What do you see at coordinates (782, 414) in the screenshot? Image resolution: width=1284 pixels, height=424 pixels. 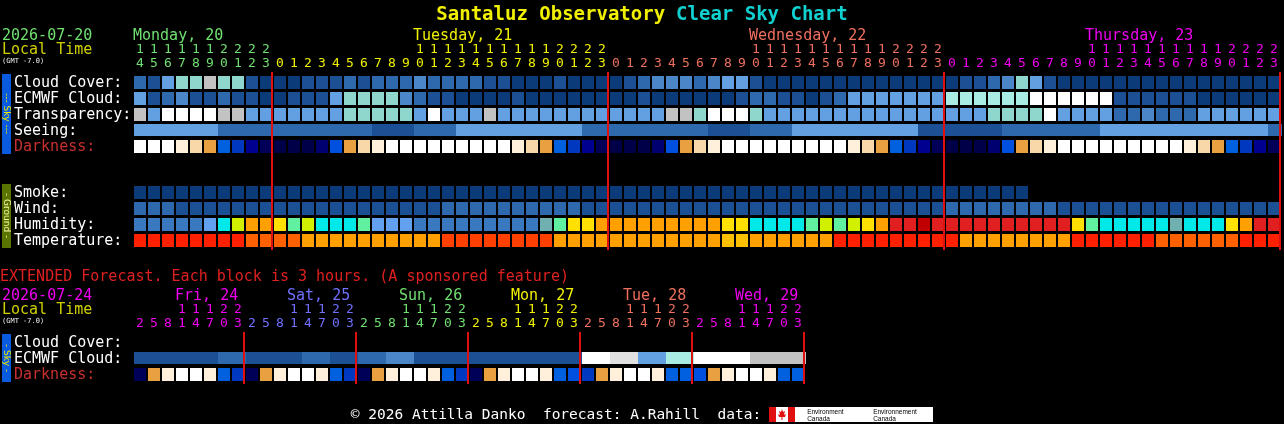 I see `flag-icon` at bounding box center [782, 414].